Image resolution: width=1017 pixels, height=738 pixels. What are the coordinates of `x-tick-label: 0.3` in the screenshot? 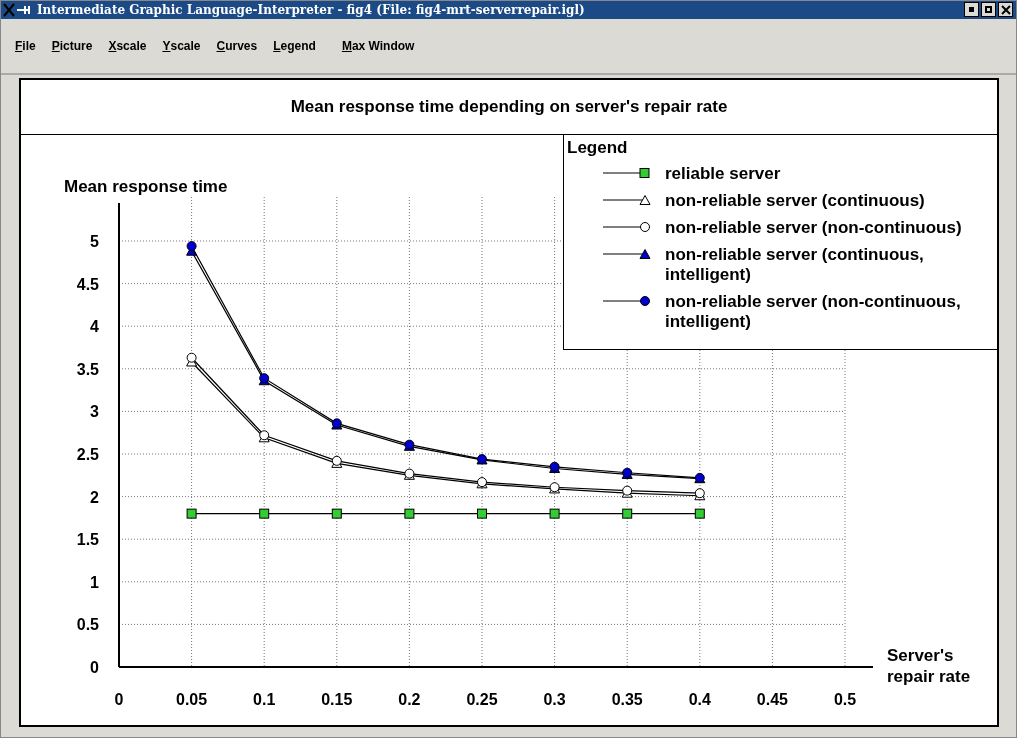 It's located at (554, 699).